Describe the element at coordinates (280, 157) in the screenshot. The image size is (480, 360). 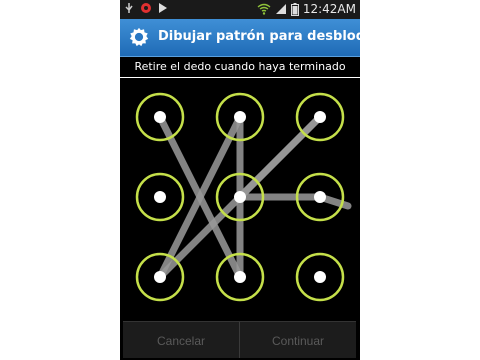
I see `pattern-segment` at that location.